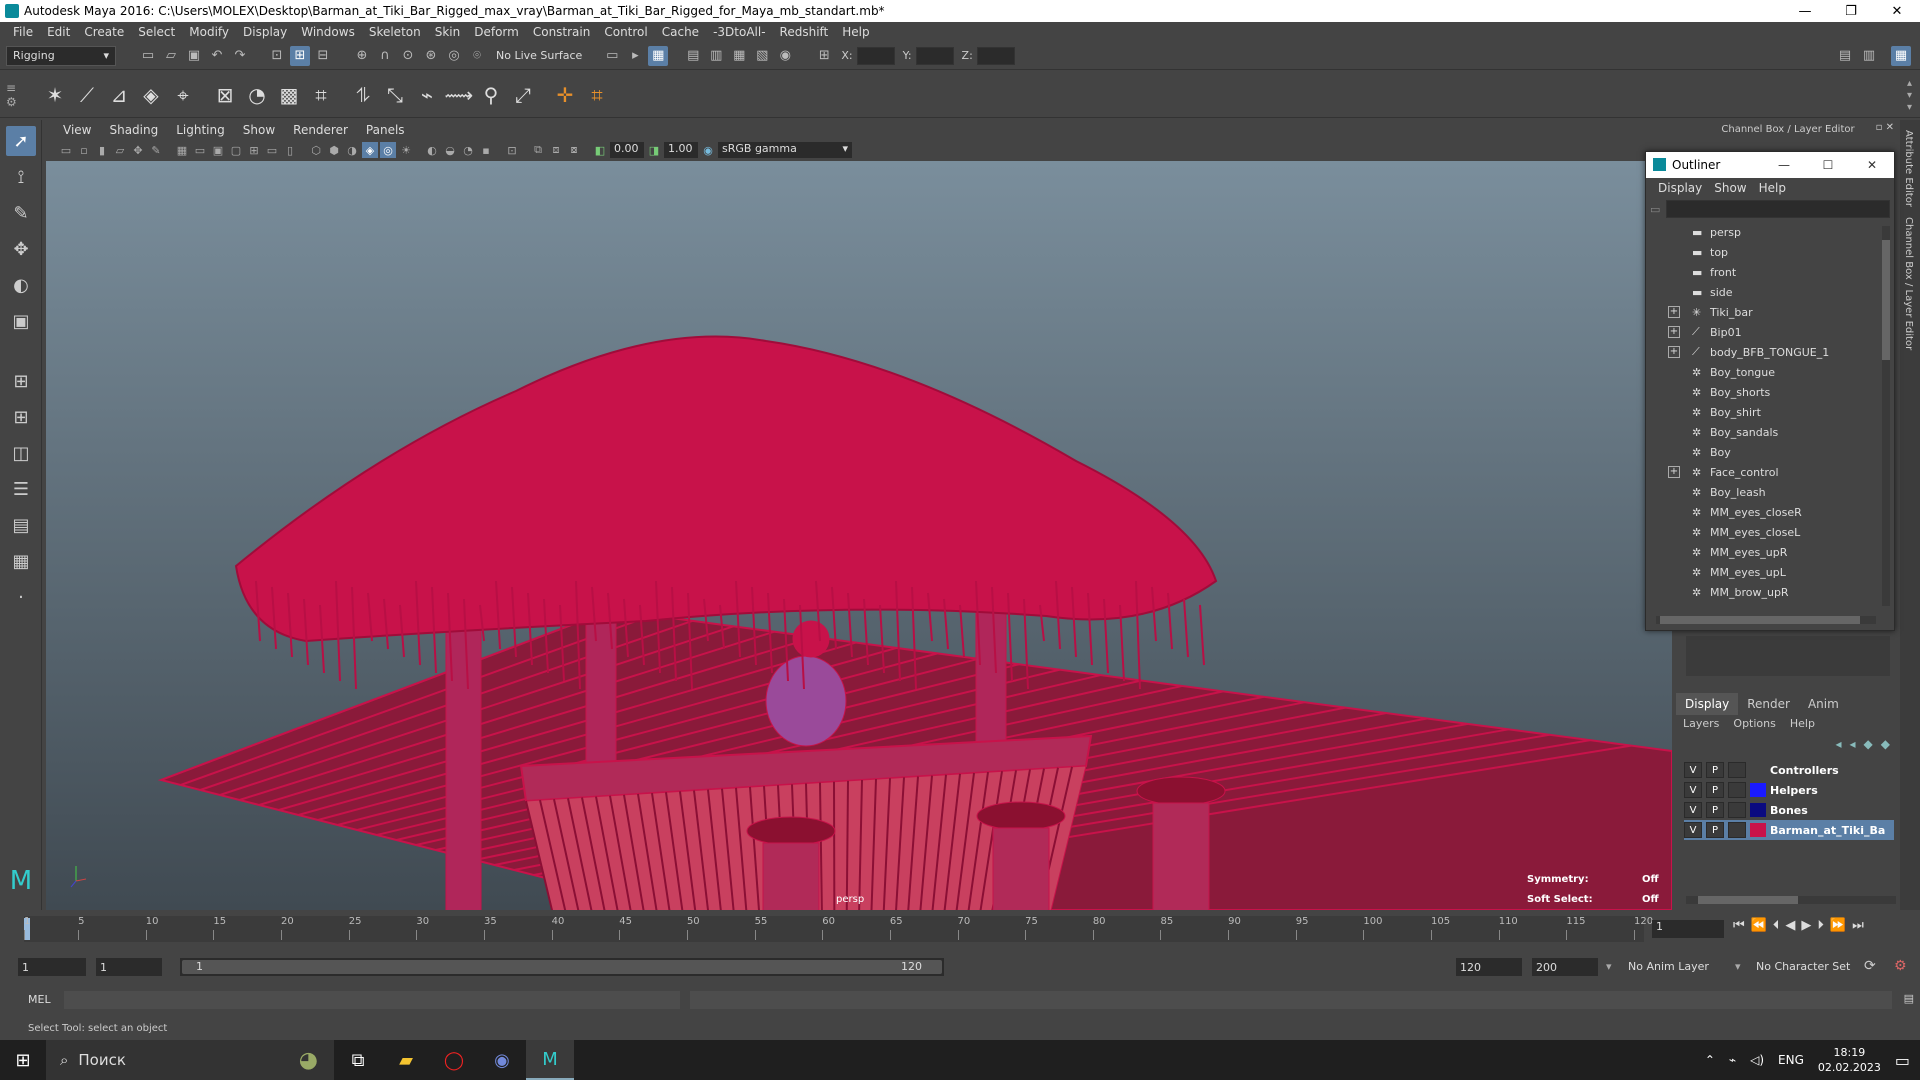  I want to click on taskbar-search: ⌕ Поиск ◕, so click(190, 1060).